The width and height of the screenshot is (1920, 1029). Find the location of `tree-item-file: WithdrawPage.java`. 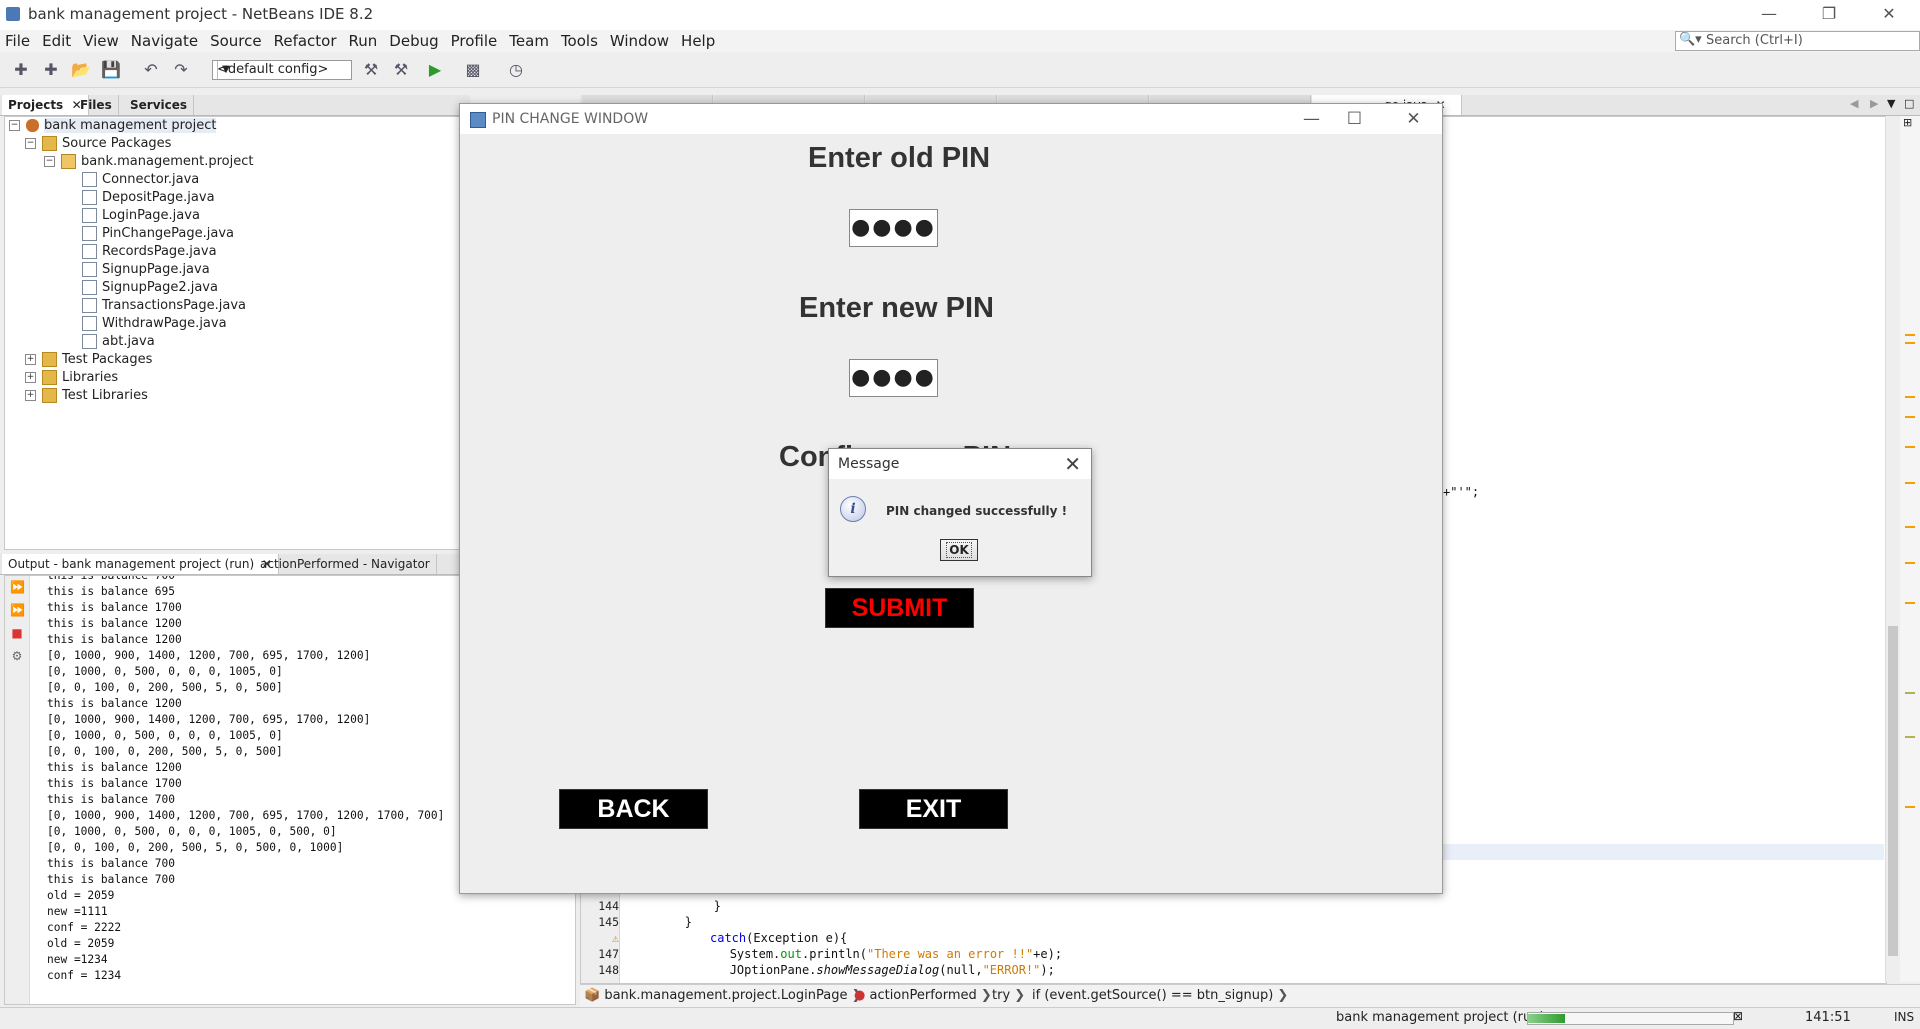

tree-item-file: WithdrawPage.java is located at coordinates (154, 324).